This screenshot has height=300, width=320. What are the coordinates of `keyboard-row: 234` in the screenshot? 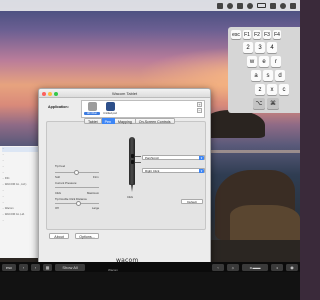 It's located at (265, 47).